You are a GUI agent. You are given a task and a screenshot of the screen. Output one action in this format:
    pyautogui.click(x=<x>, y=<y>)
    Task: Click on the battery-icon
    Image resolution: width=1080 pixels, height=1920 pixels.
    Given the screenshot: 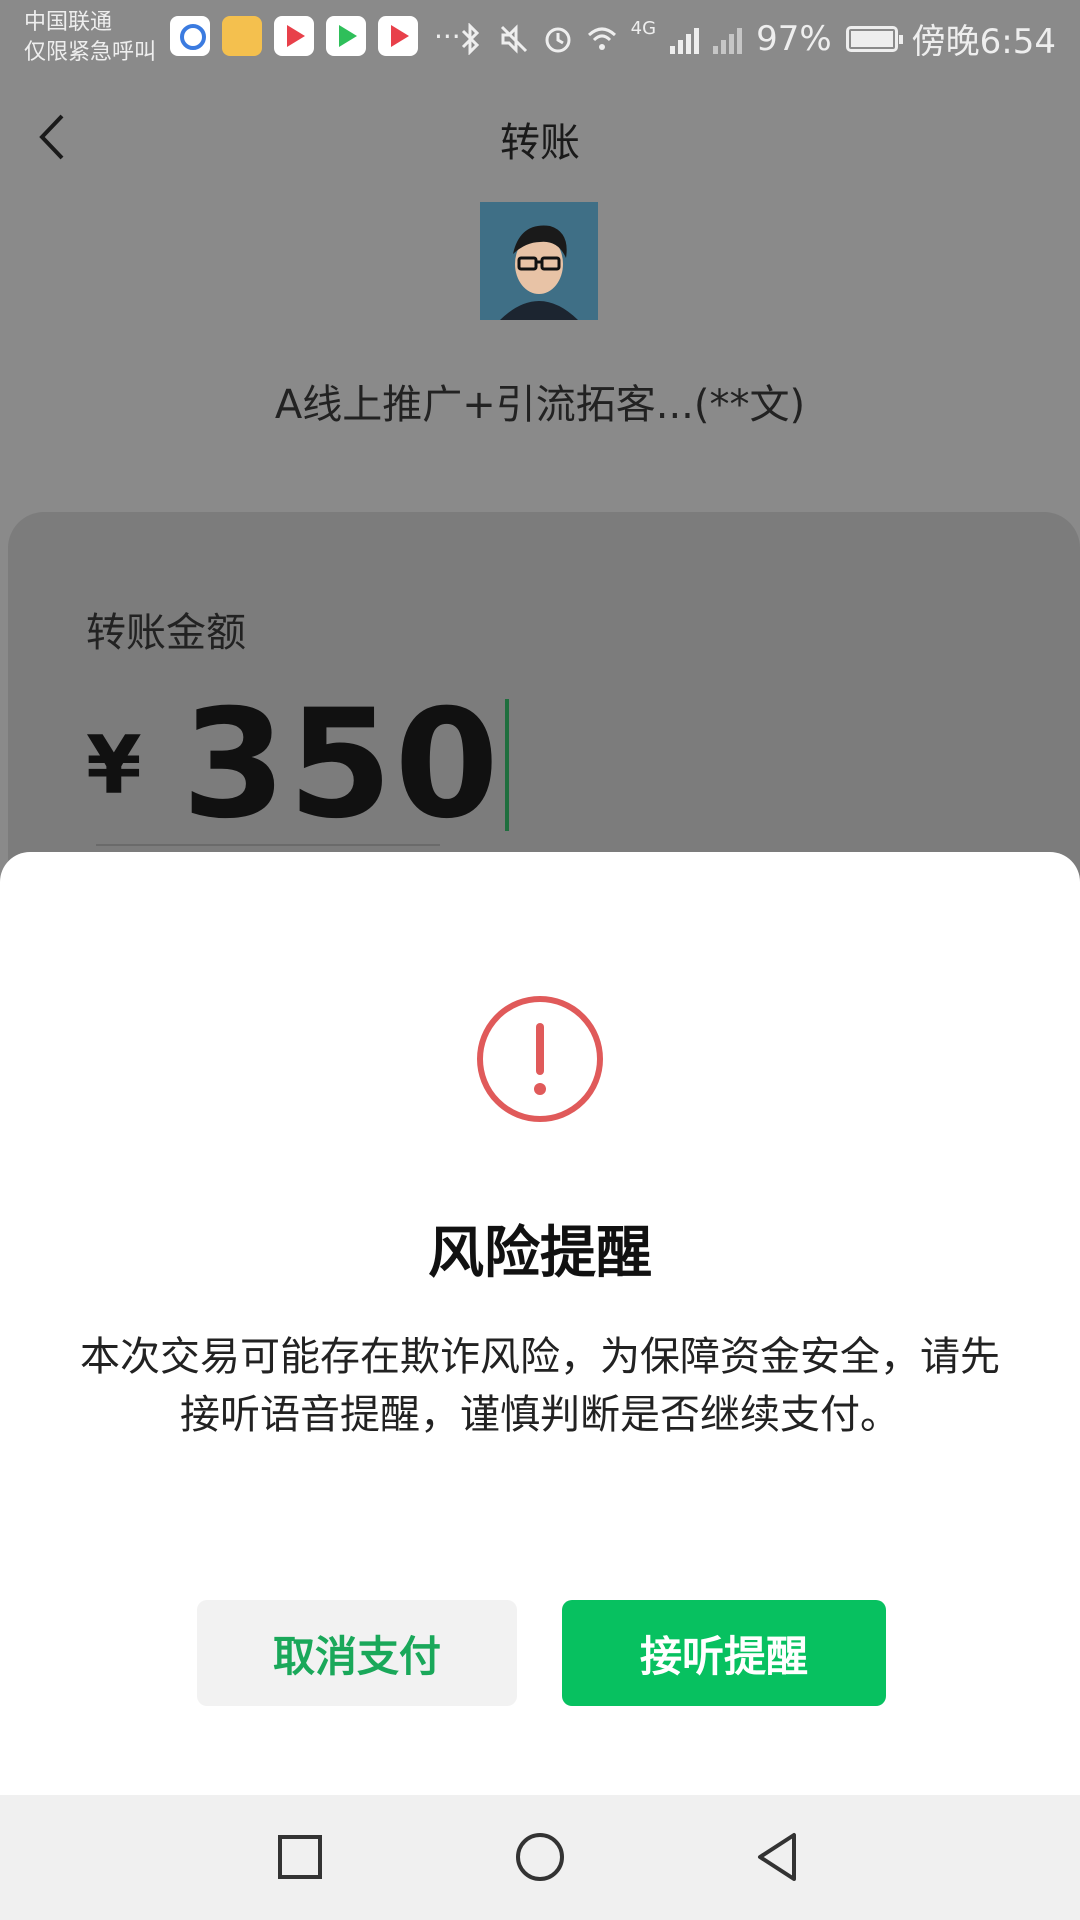 What is the action you would take?
    pyautogui.click(x=874, y=38)
    